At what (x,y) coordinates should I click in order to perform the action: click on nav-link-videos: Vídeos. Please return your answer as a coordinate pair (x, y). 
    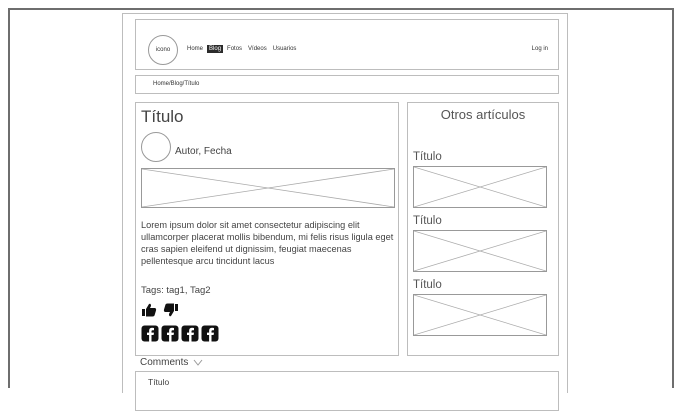
    Looking at the image, I should click on (257, 49).